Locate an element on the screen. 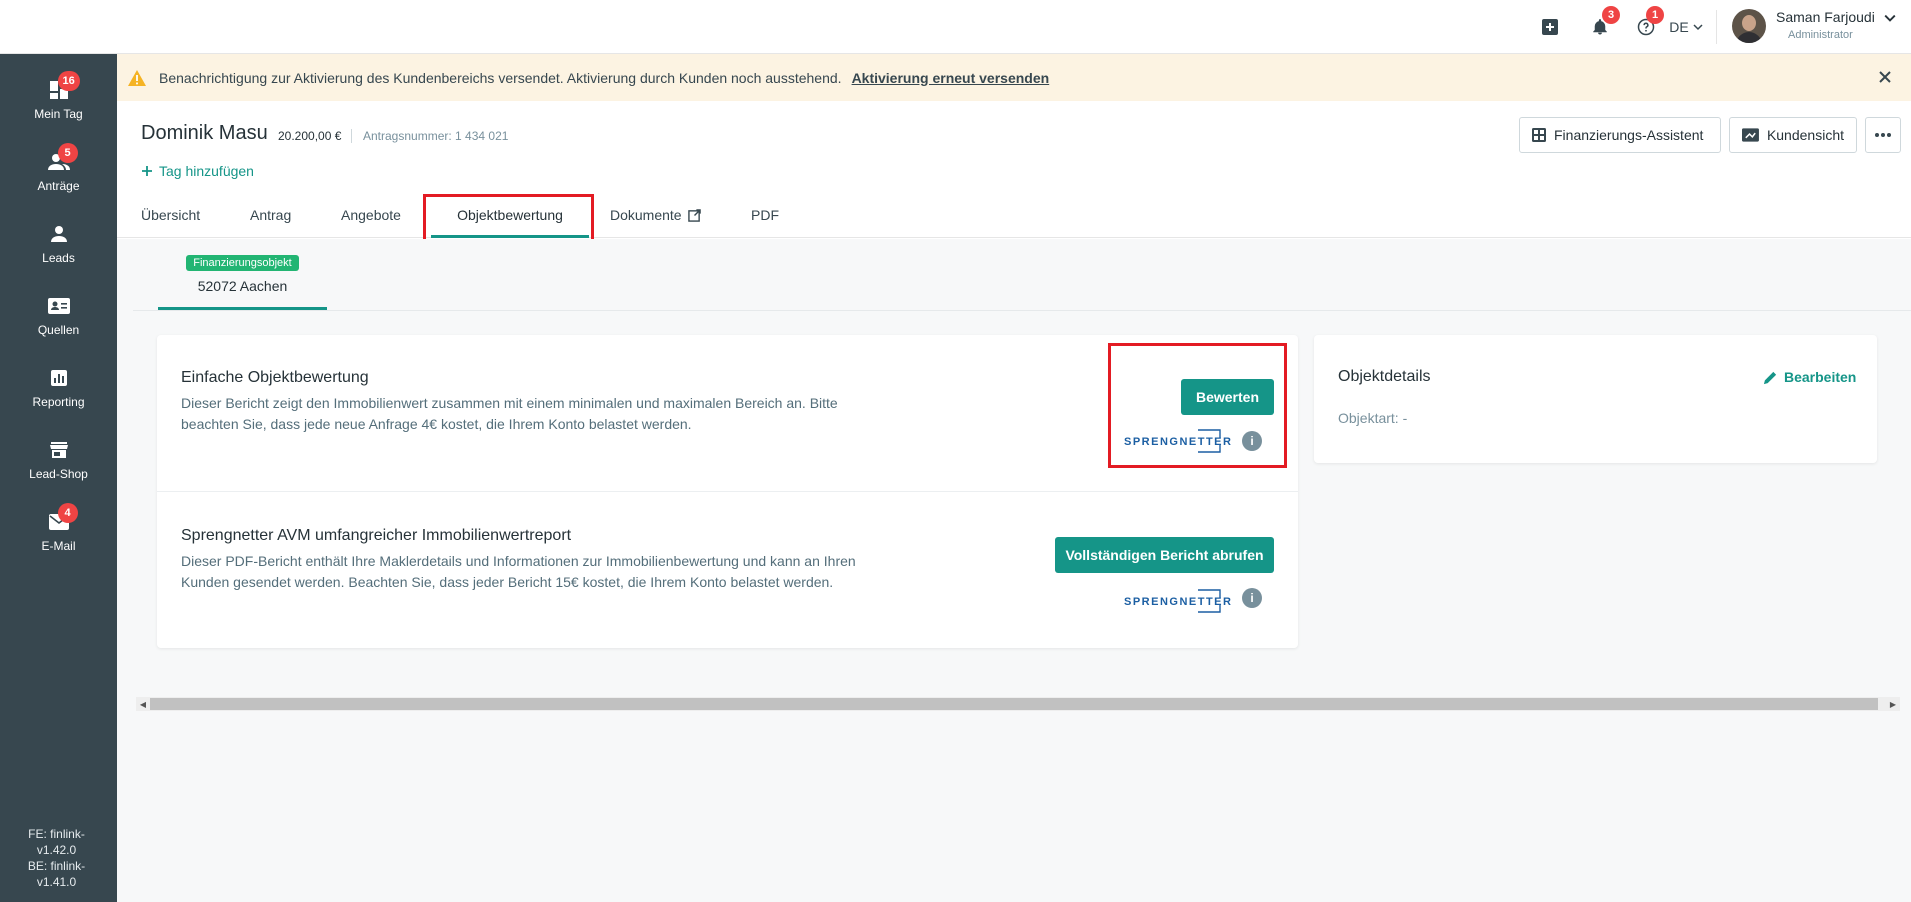 The image size is (1911, 902). pencil-icon is located at coordinates (1770, 377).